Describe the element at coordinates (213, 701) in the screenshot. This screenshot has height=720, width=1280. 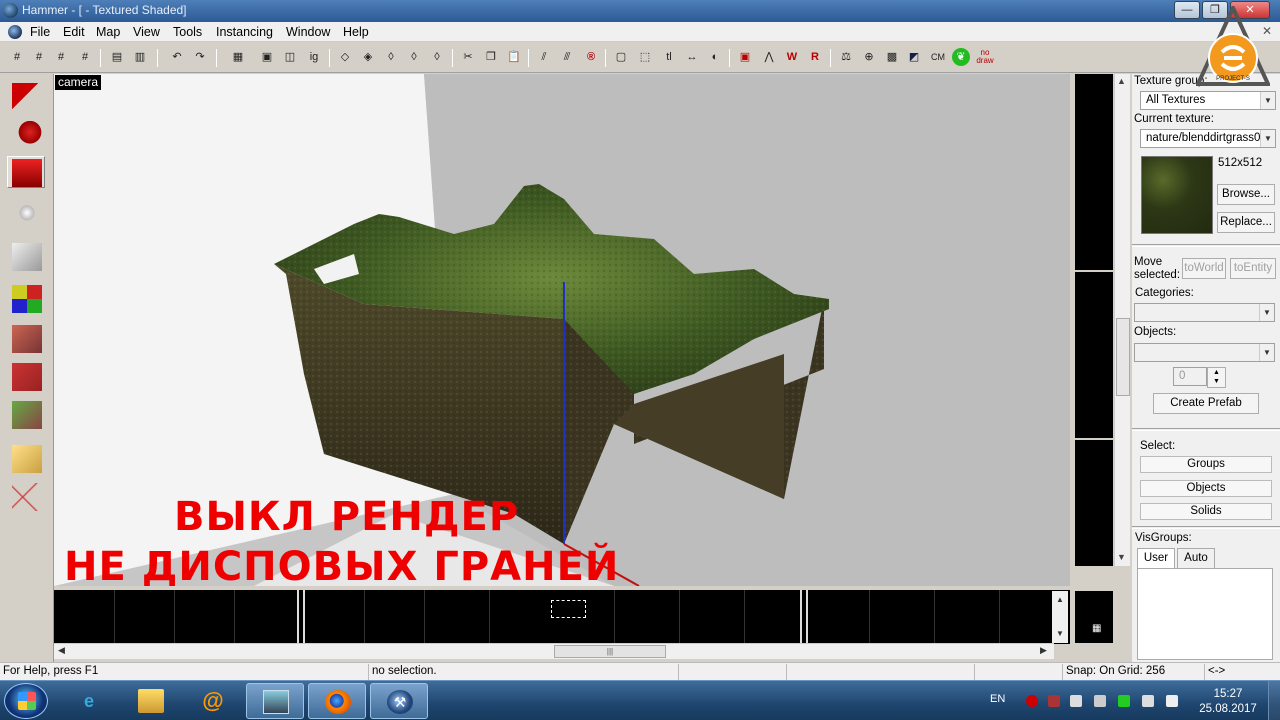
I see `taskbar-mail-agent: @` at that location.